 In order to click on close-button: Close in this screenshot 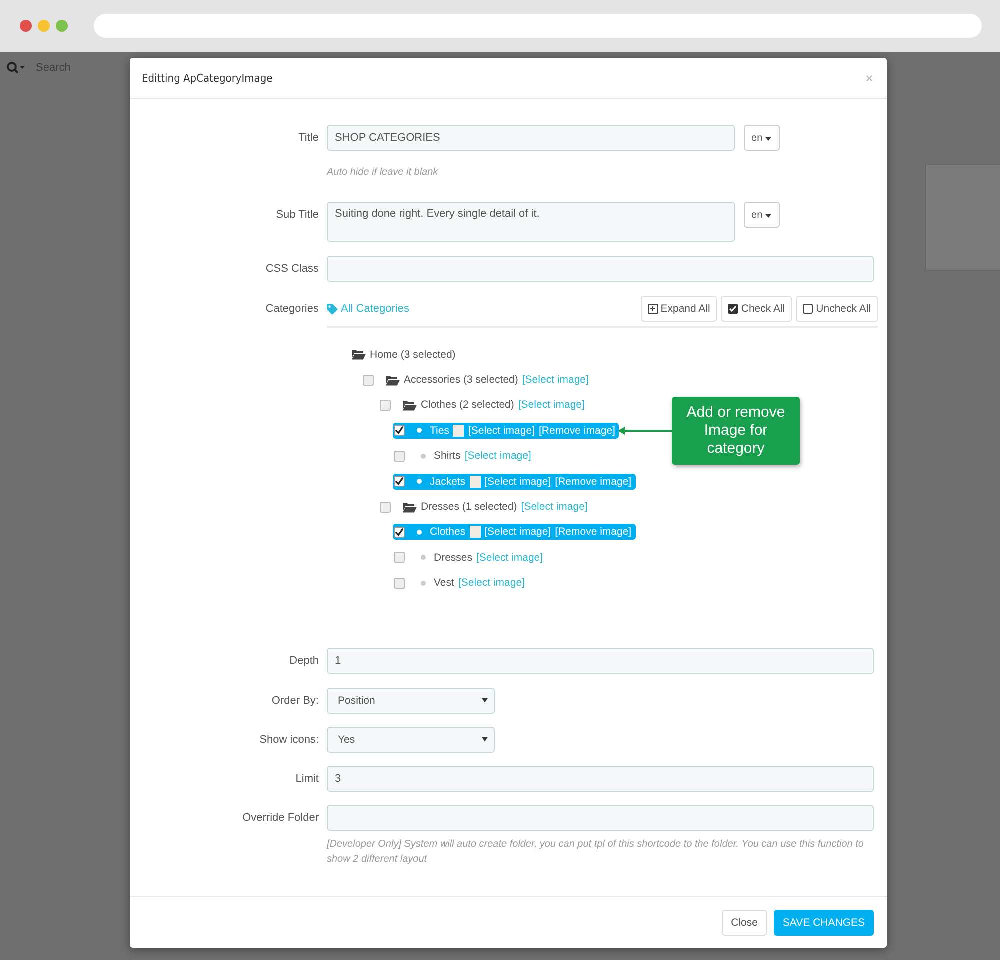, I will do `click(744, 923)`.